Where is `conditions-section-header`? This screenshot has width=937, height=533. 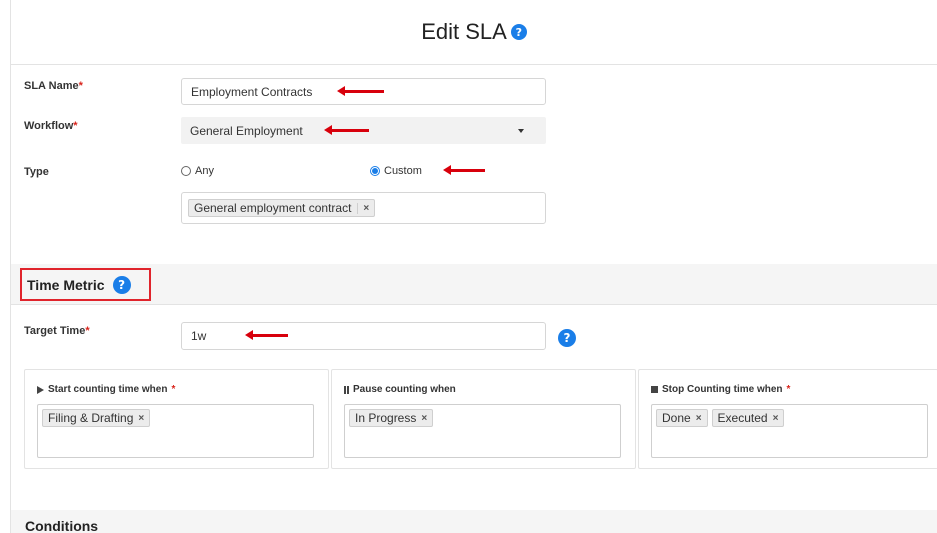
conditions-section-header is located at coordinates (474, 521).